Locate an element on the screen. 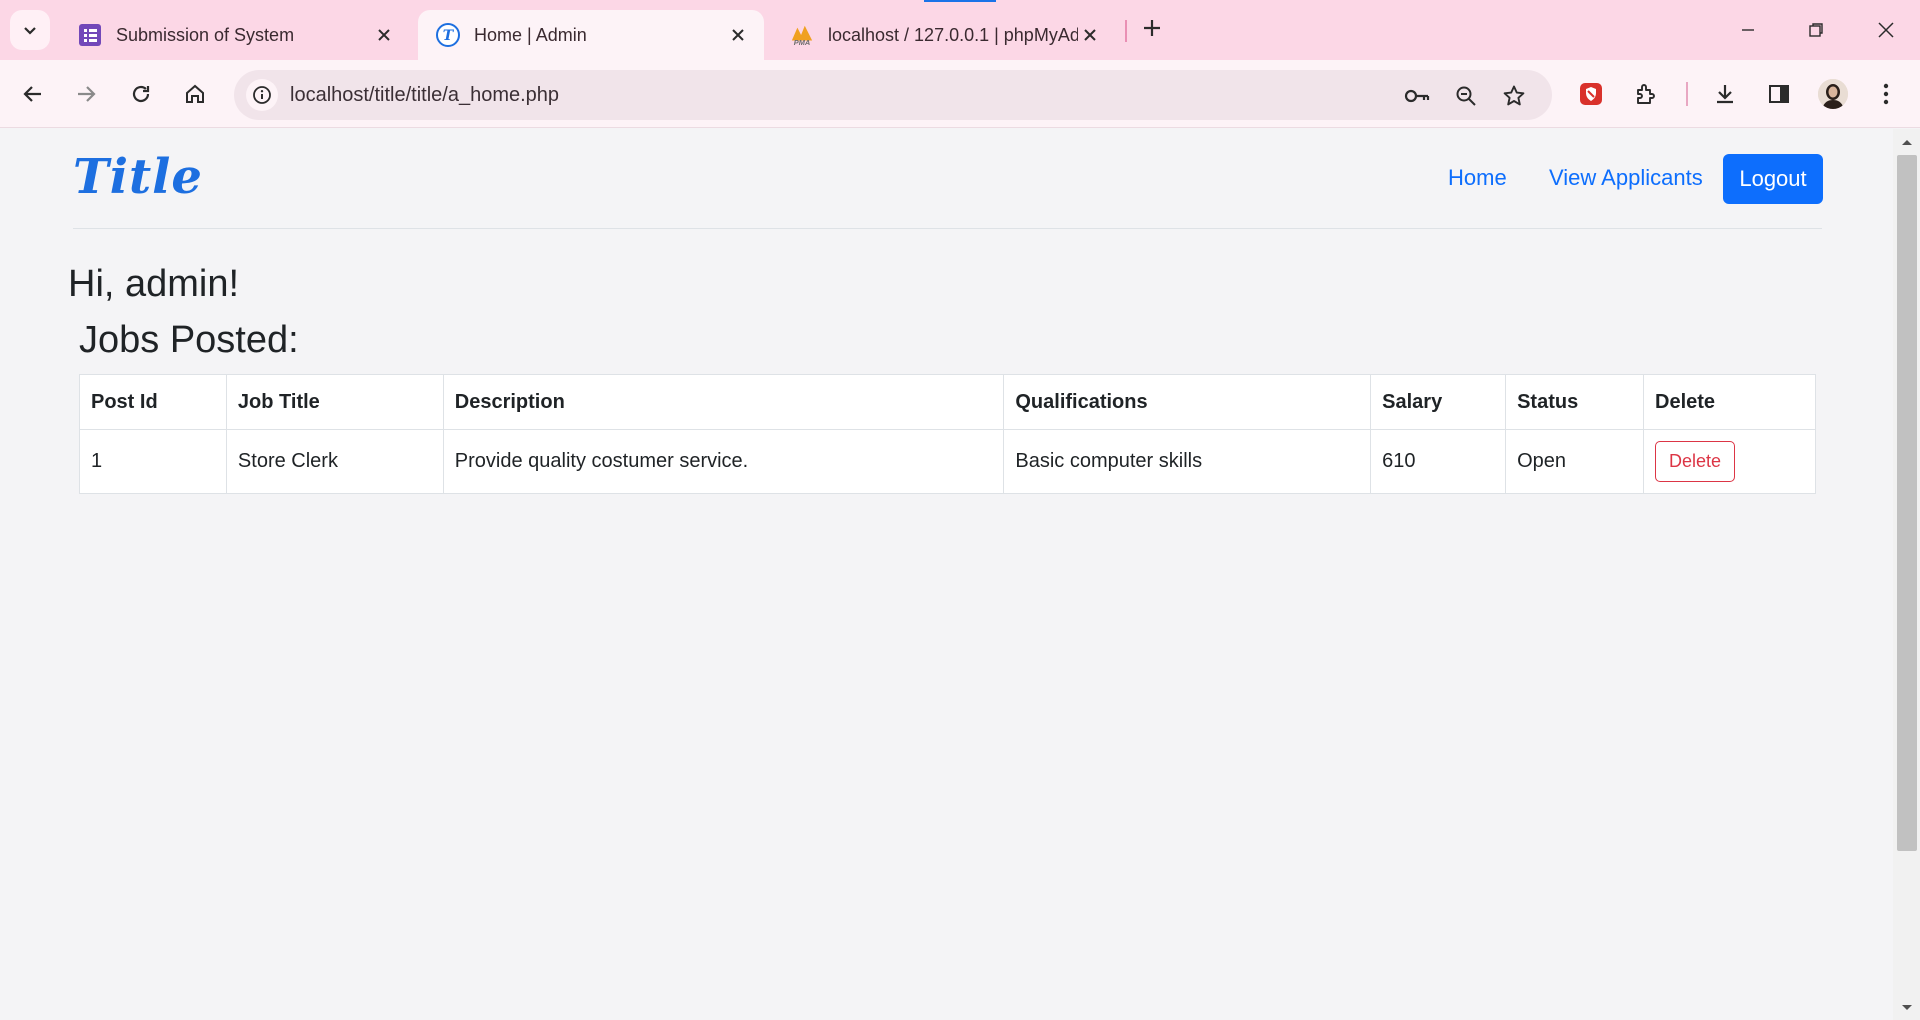  tab-search-button is located at coordinates (30, 30).